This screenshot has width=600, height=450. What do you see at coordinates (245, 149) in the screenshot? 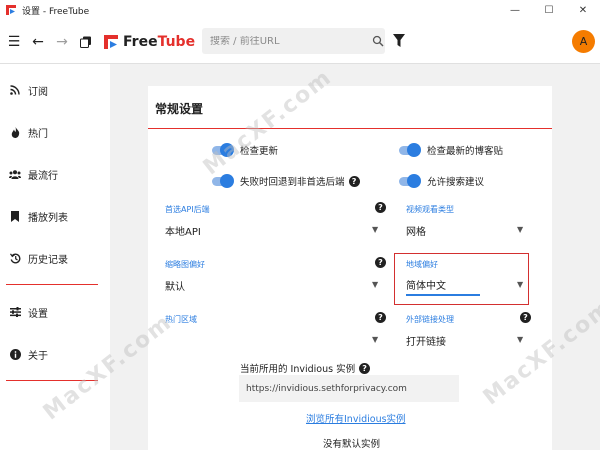
I see `toggle-check-updates: 检查更新` at bounding box center [245, 149].